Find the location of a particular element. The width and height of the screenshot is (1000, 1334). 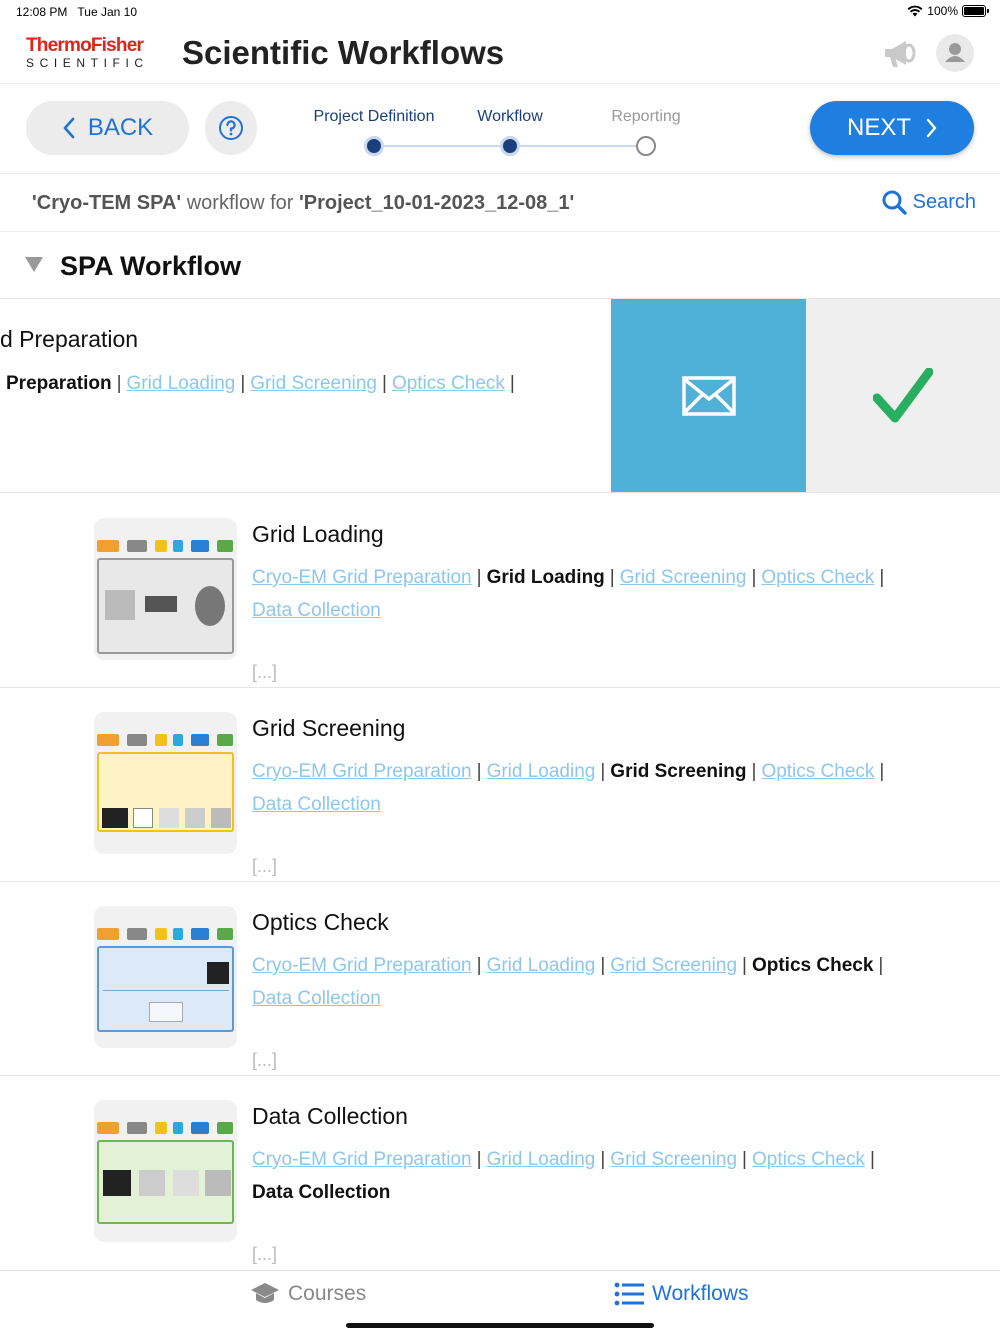

list-icon is located at coordinates (629, 1294).